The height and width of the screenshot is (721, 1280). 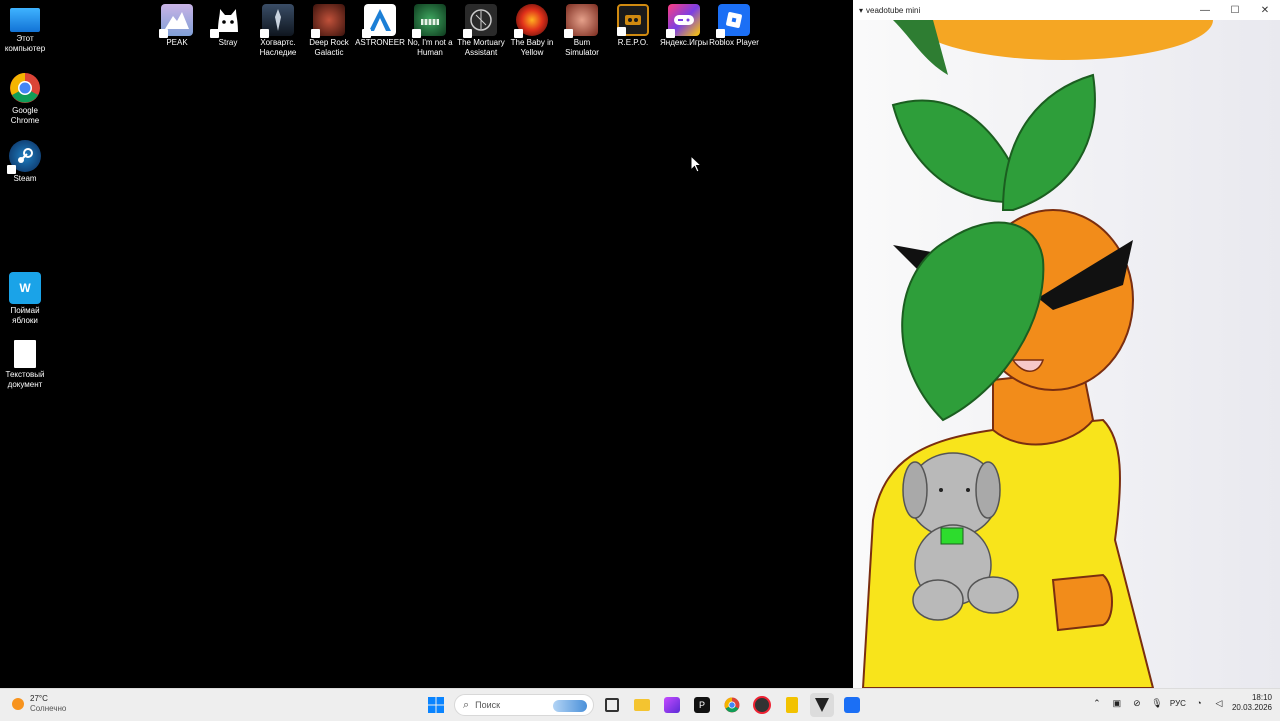 I want to click on veadotube-taskbar-button, so click(x=822, y=705).